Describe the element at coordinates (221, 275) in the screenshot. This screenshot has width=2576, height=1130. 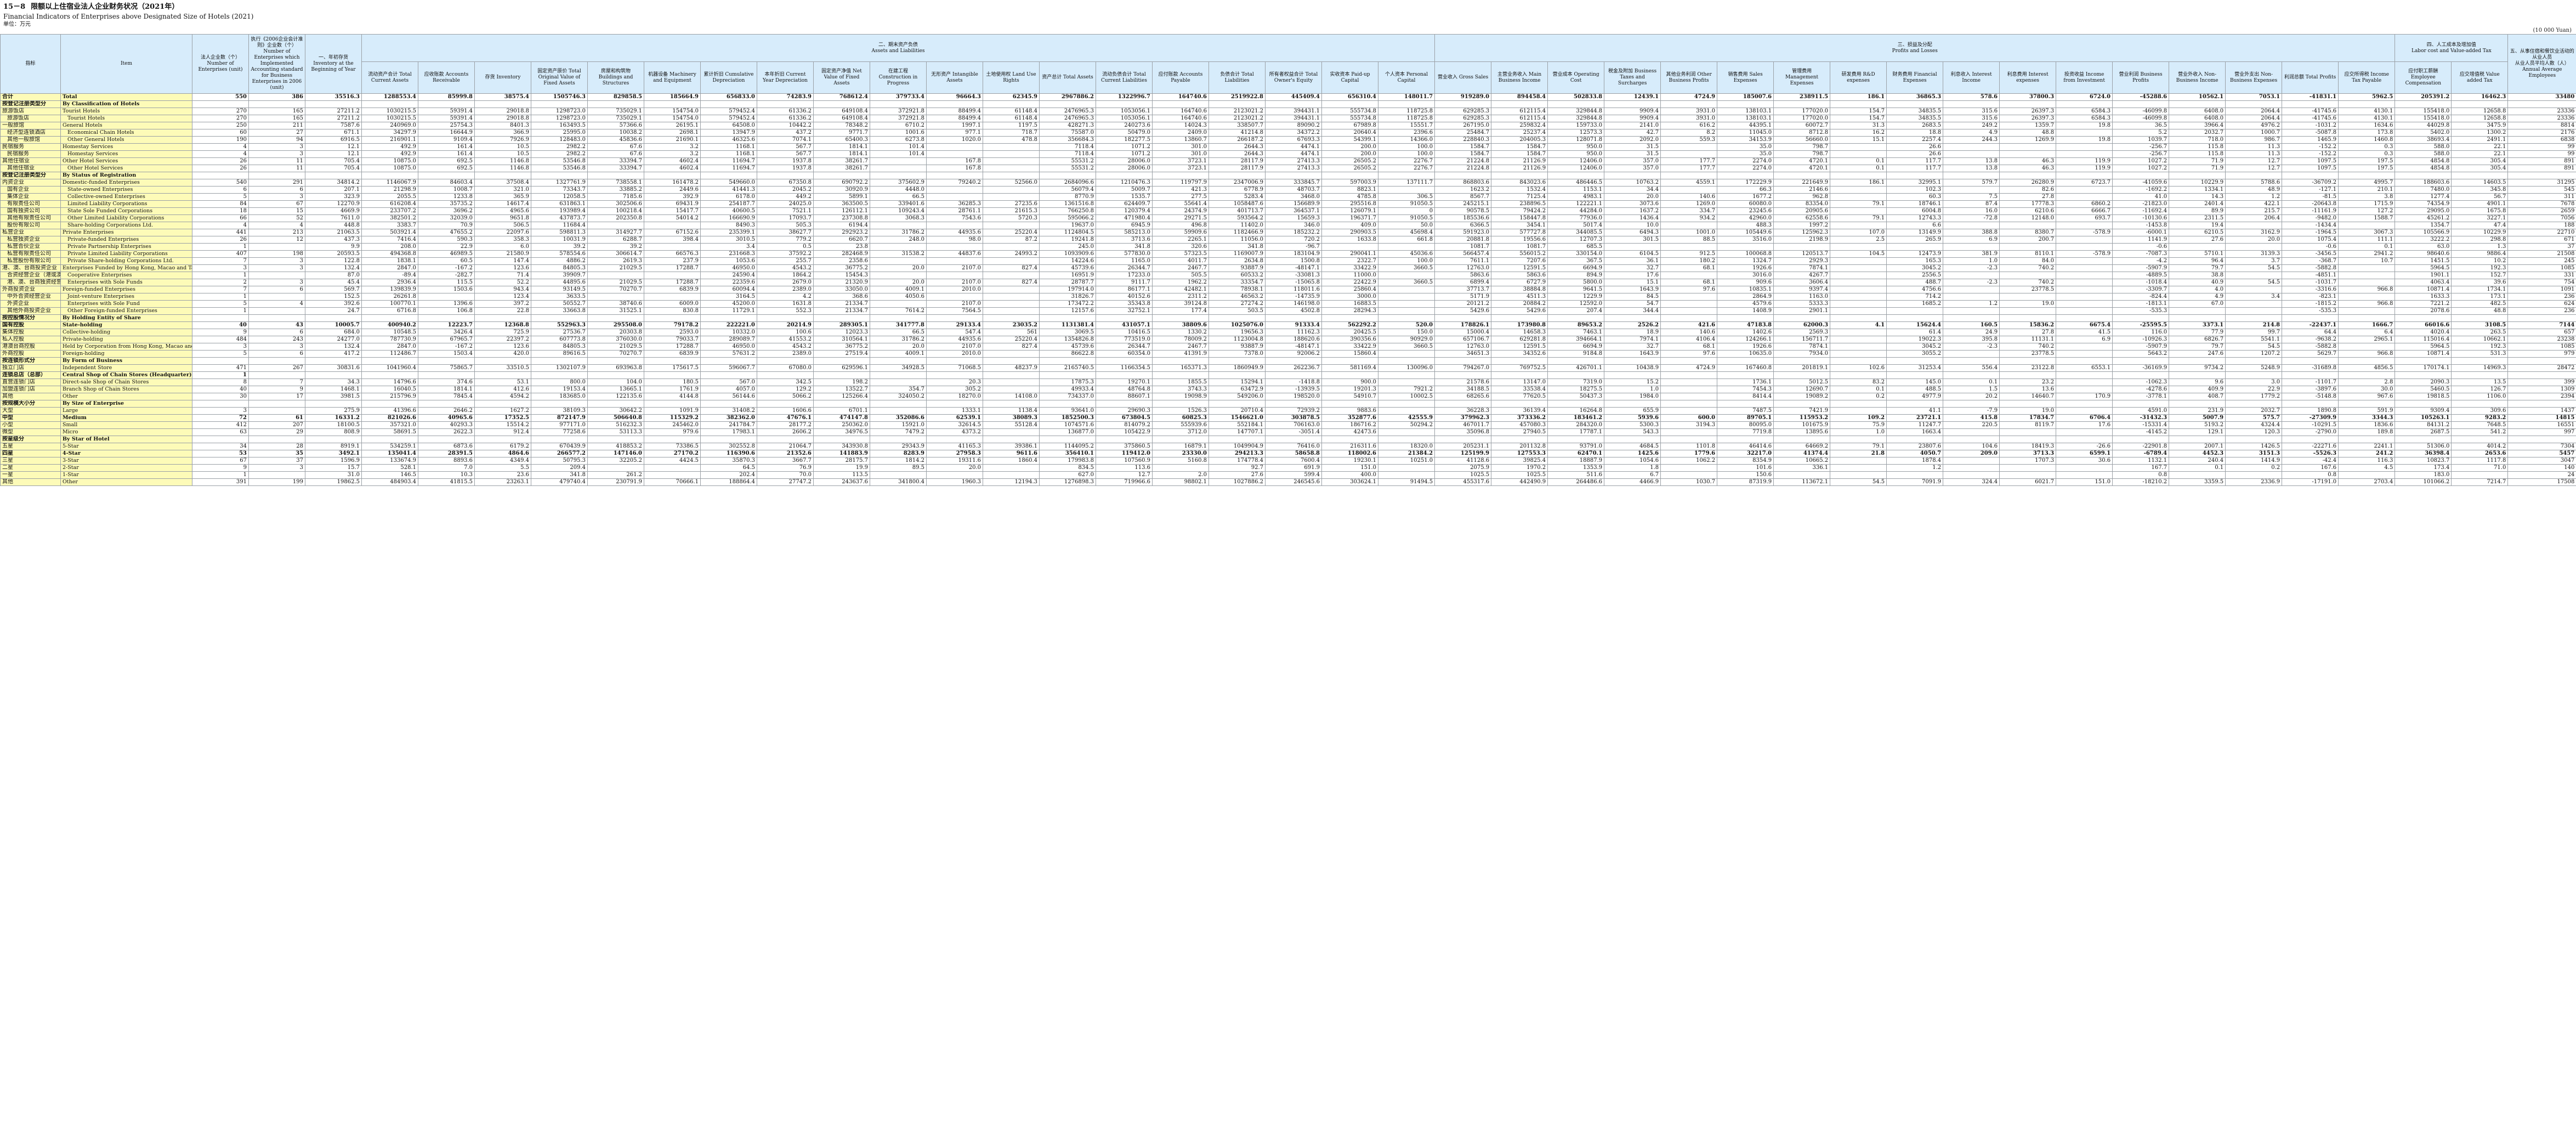
I see `table-cell: 1` at that location.